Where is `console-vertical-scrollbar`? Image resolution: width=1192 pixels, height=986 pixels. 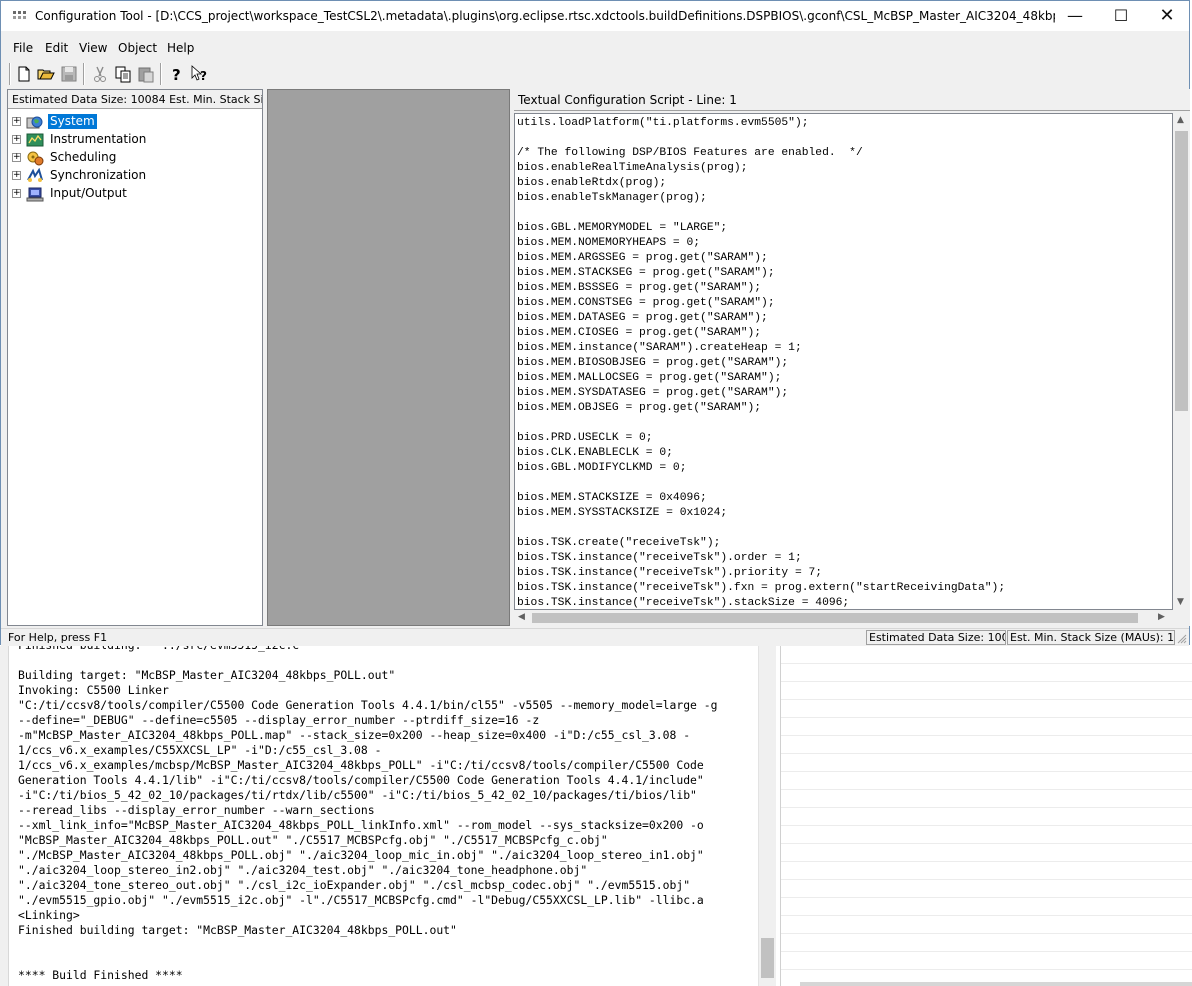
console-vertical-scrollbar is located at coordinates (767, 816).